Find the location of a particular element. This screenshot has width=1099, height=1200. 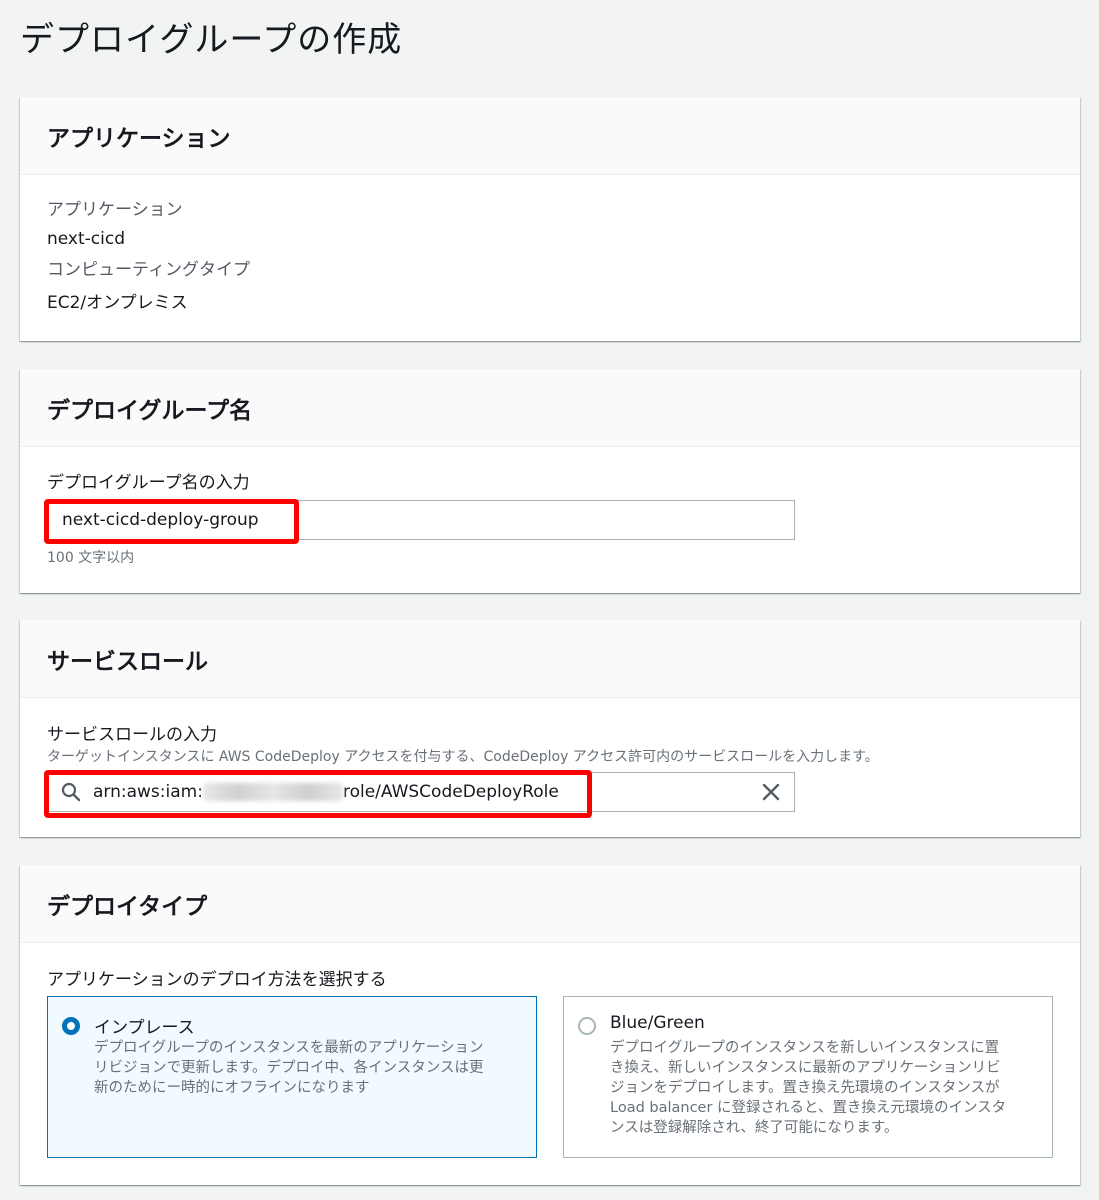

service-role-panel-header: サービスロール is located at coordinates (550, 659).